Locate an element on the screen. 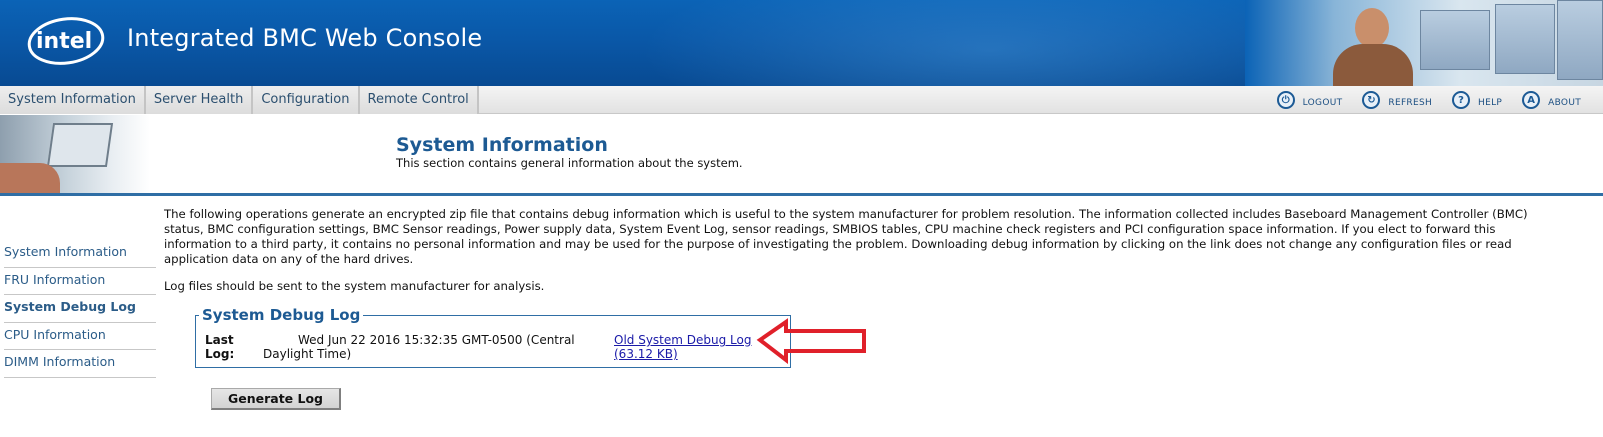 The height and width of the screenshot is (437, 1603). sidebar-item-system-debug-log: System Debug Log is located at coordinates (80, 309).